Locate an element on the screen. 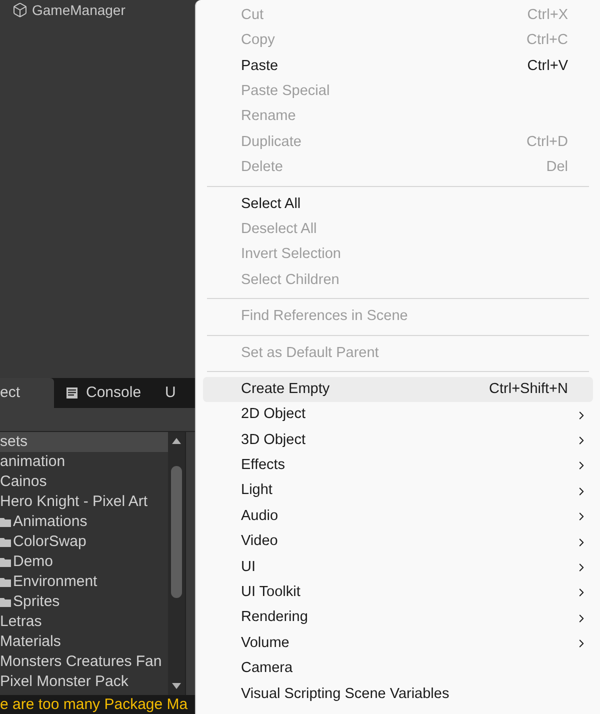 This screenshot has width=600, height=714. menu-item: 3D Object is located at coordinates (398, 441).